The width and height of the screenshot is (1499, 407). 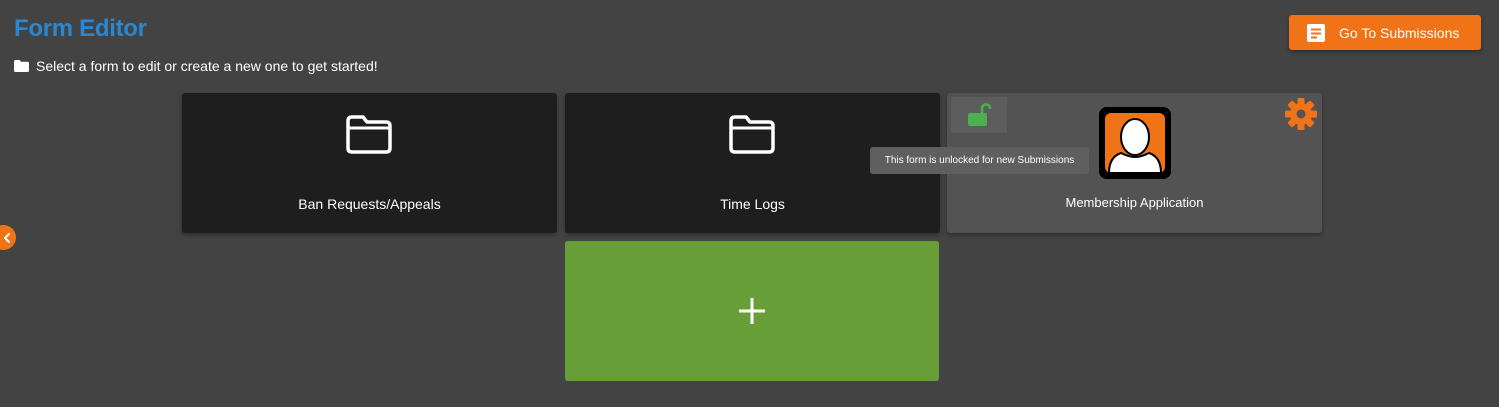 I want to click on lock-toggle-button, so click(x=979, y=115).